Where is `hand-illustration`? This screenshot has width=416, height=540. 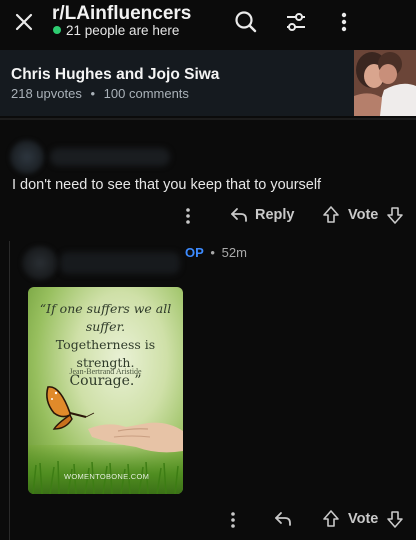 hand-illustration is located at coordinates (135, 434).